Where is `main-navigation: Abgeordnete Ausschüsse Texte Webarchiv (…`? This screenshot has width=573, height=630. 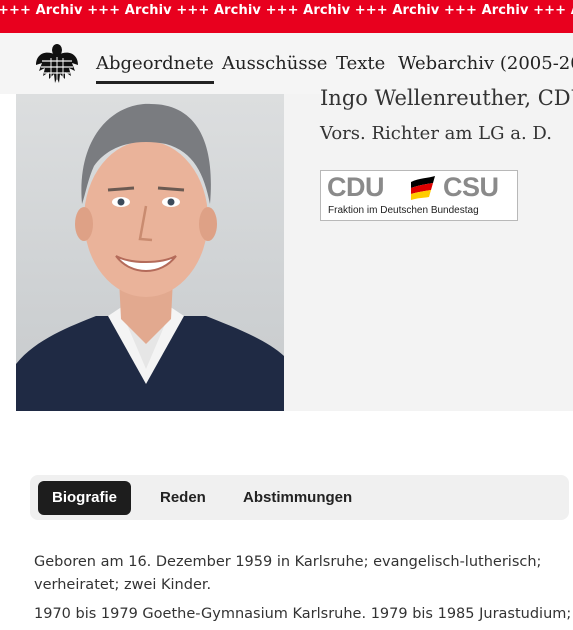 main-navigation: Abgeordnete Ausschüsse Texte Webarchiv (… is located at coordinates (286, 63).